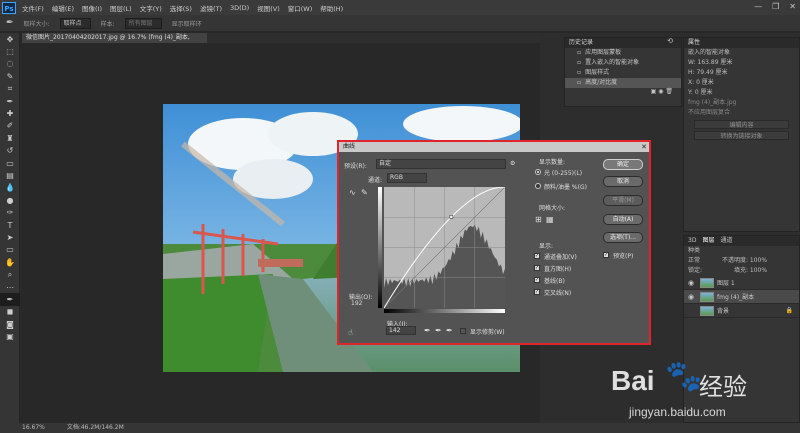  Describe the element at coordinates (92, 8) in the screenshot. I see `menu-image: 图像(I)` at that location.